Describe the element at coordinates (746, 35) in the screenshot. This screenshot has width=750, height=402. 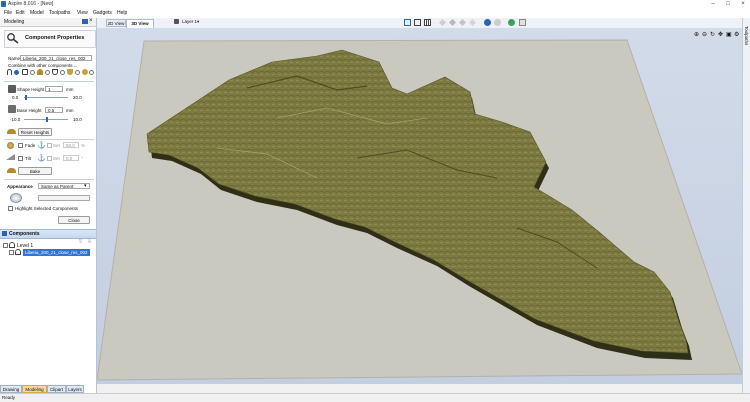
I see `toolpaths-tab: Toolpaths` at that location.